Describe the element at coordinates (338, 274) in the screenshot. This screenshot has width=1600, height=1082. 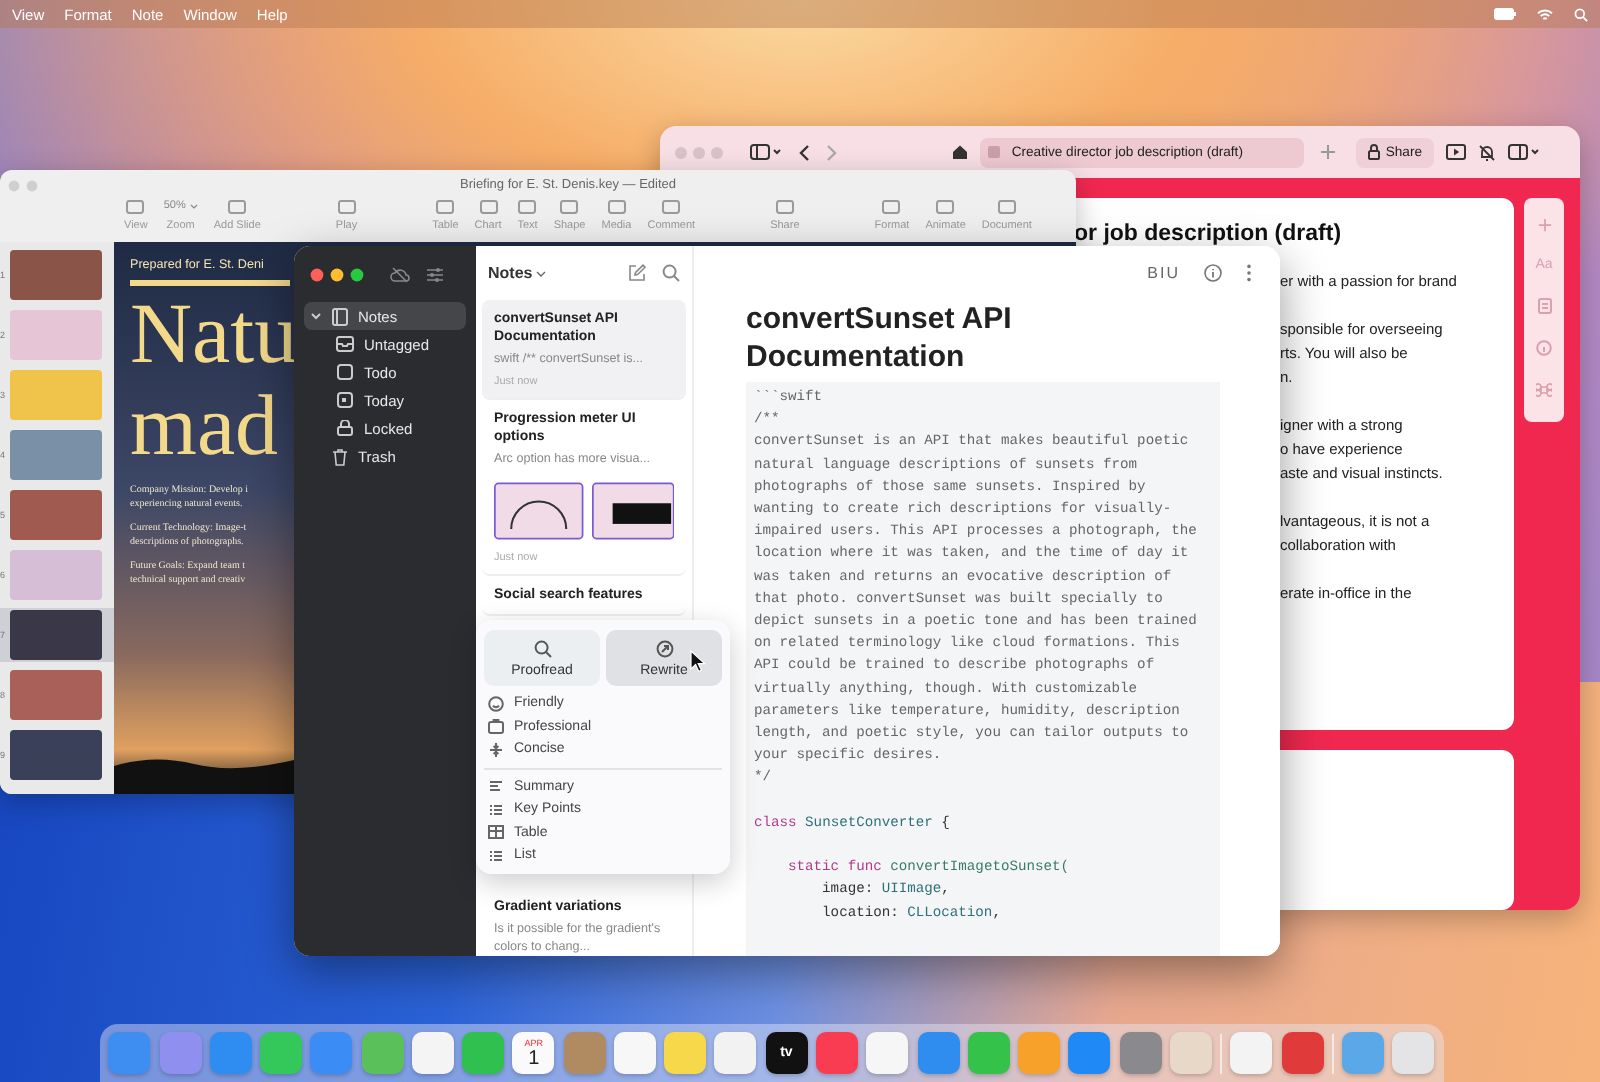
I see `window-controls-icon` at that location.